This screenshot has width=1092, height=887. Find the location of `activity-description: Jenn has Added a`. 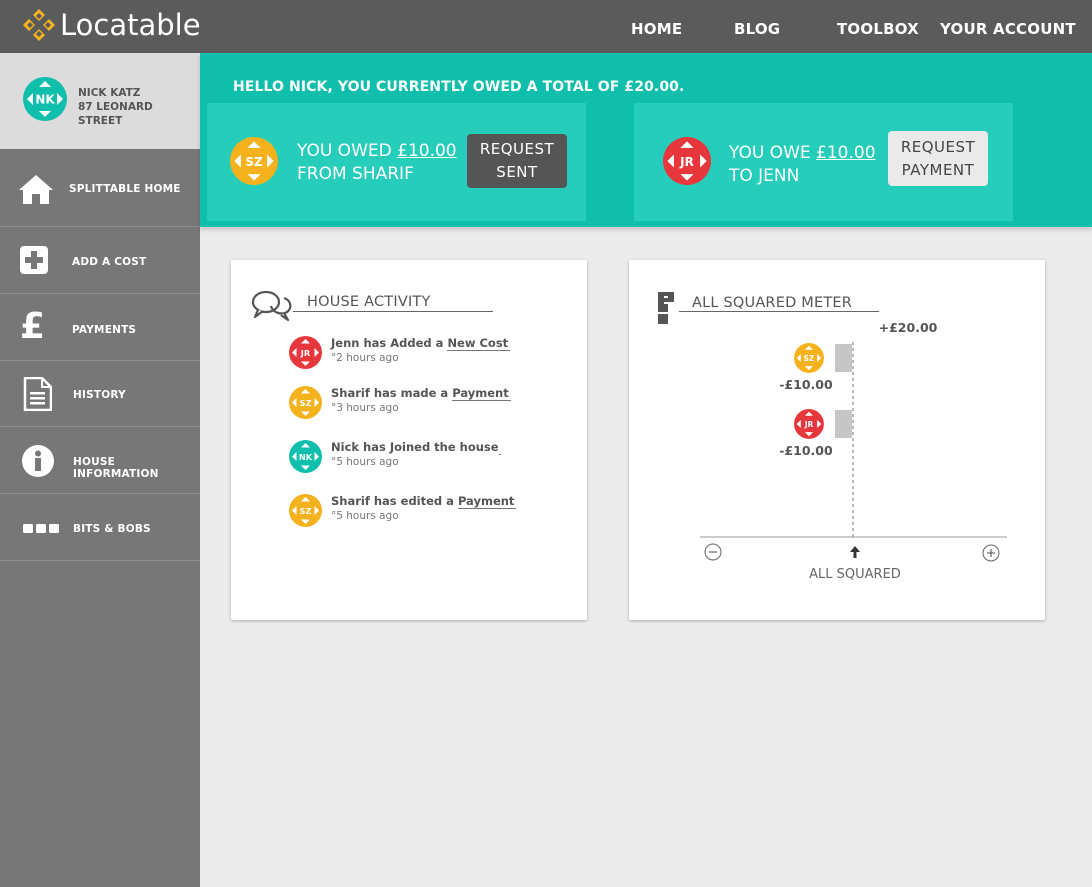

activity-description: Jenn has Added a is located at coordinates (387, 343).